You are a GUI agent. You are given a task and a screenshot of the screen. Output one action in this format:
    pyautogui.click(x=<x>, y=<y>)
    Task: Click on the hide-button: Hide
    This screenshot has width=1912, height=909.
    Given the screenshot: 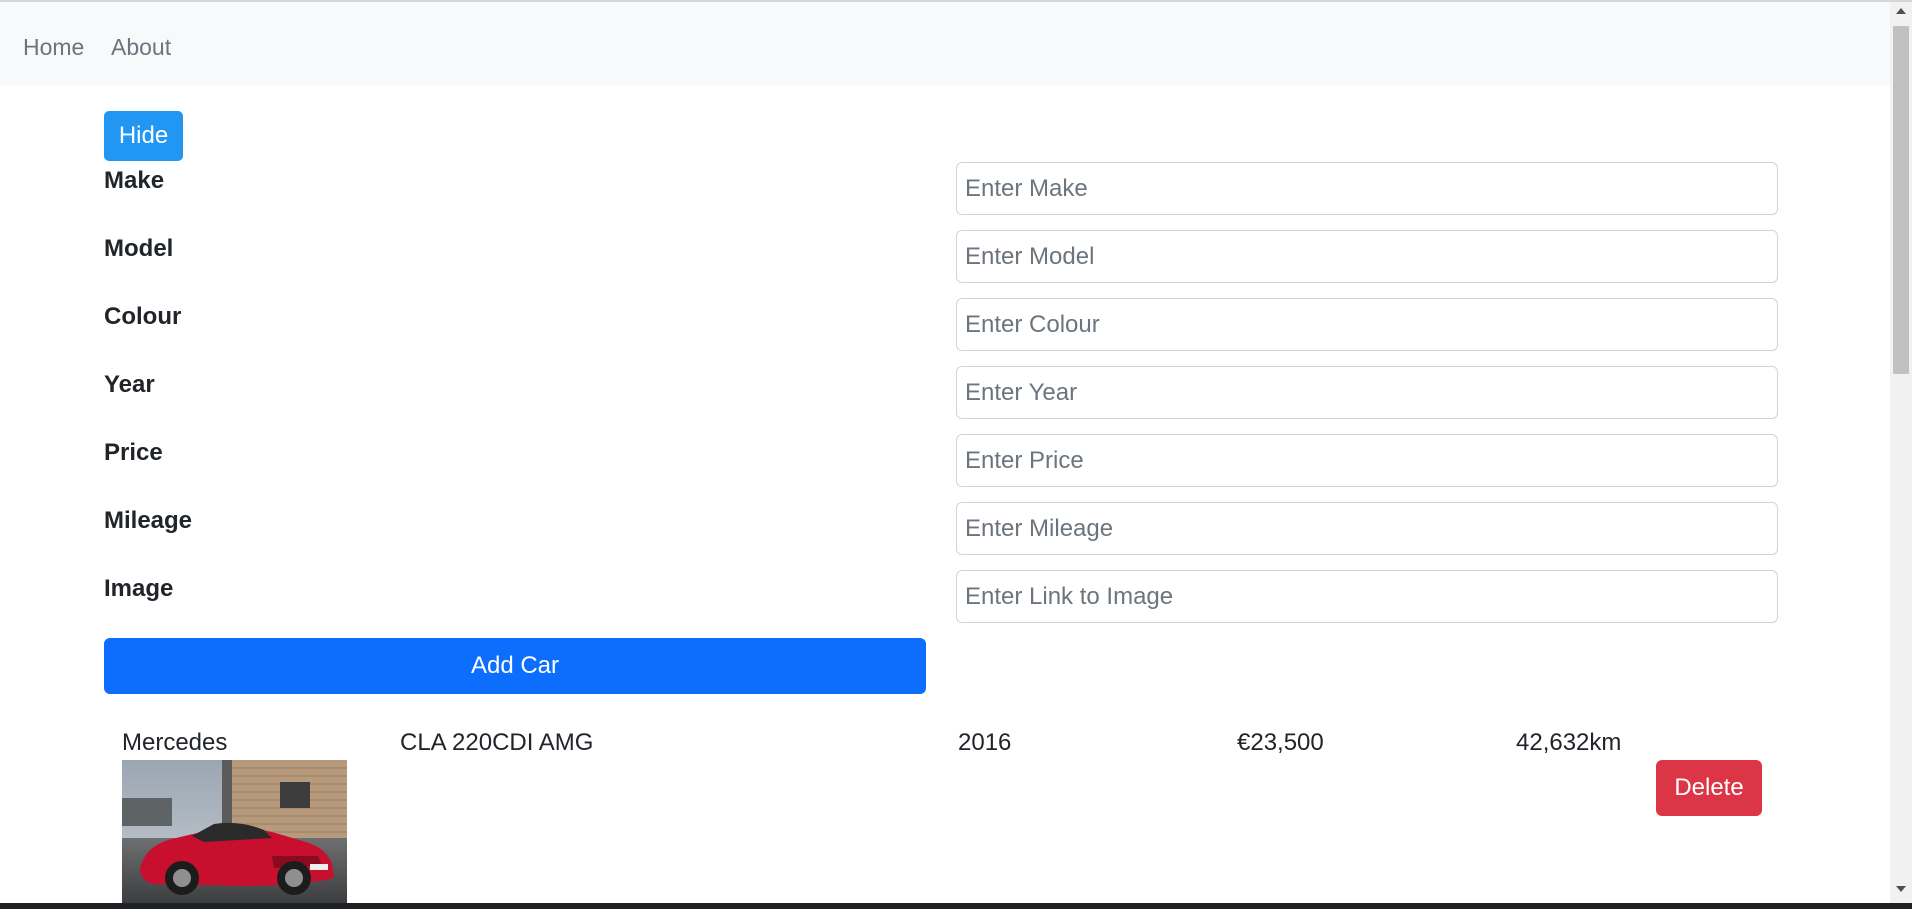 What is the action you would take?
    pyautogui.click(x=143, y=136)
    